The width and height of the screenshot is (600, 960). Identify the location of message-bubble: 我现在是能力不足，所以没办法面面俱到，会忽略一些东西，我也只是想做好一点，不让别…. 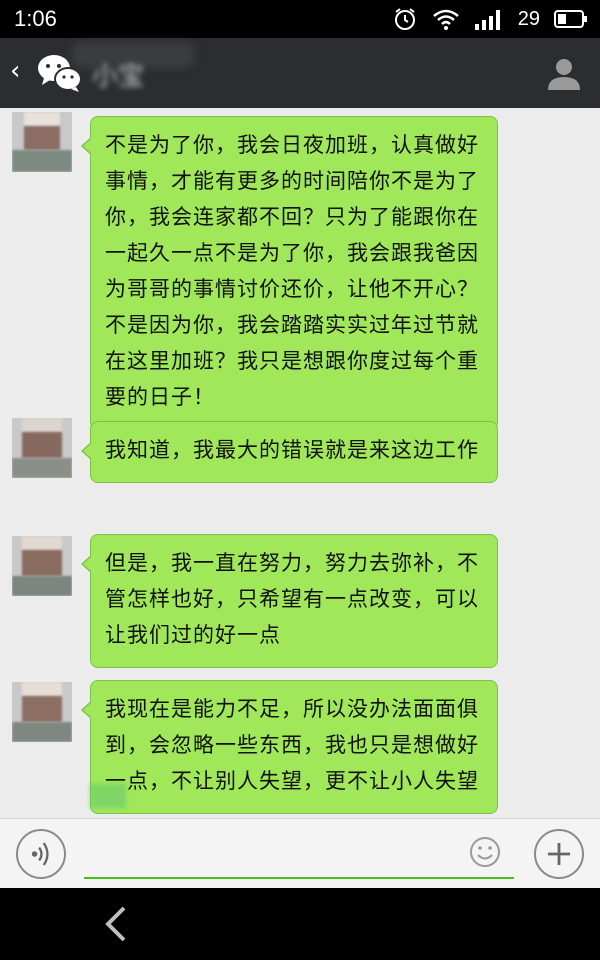
(289, 747).